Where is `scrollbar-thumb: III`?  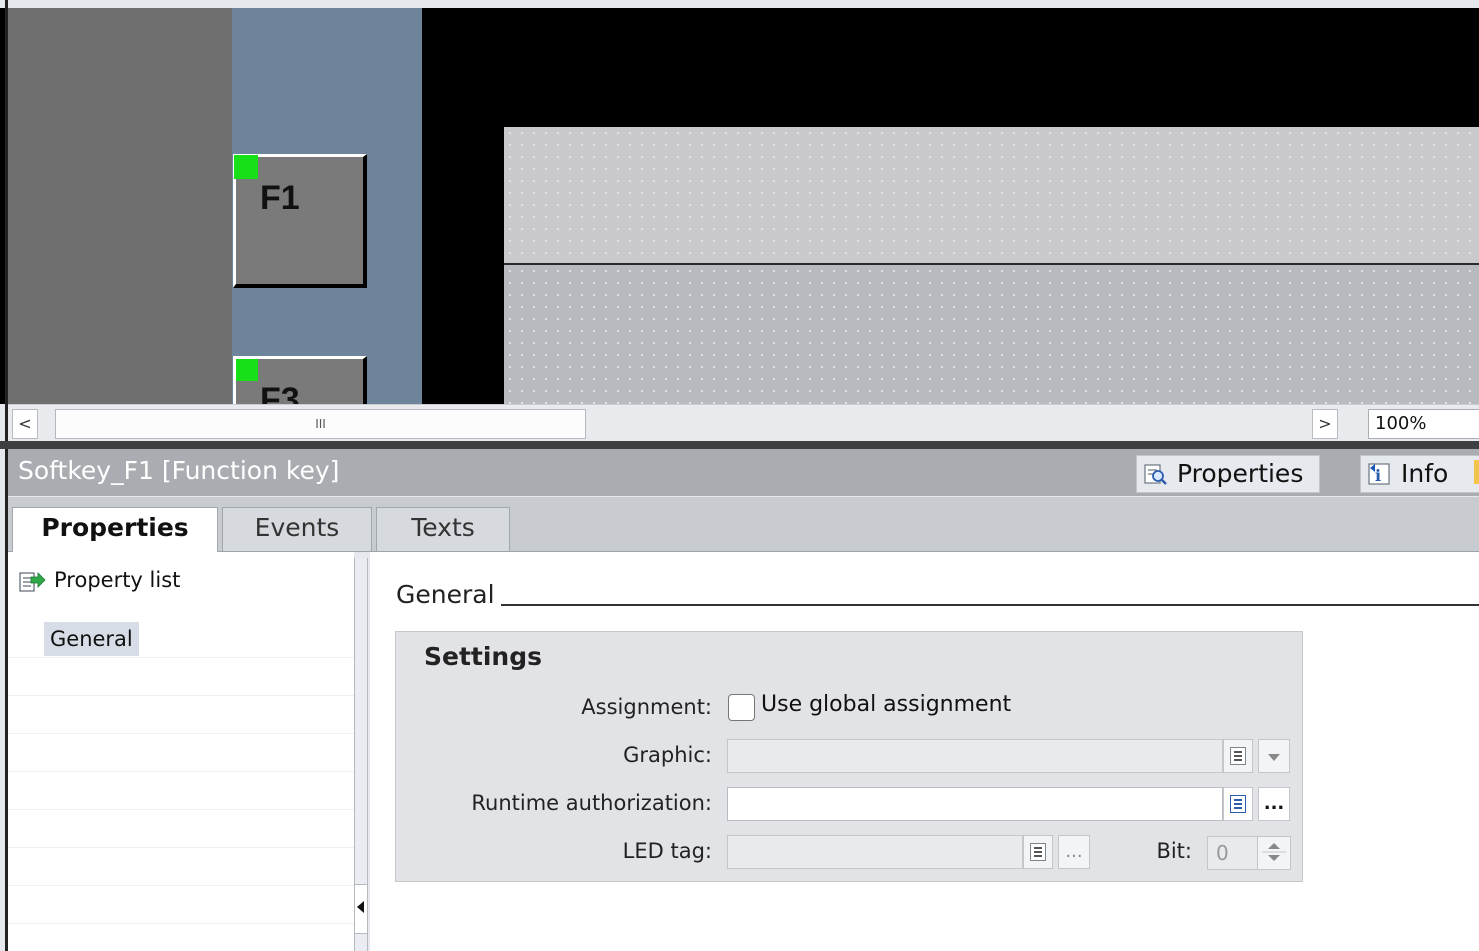 scrollbar-thumb: III is located at coordinates (320, 424).